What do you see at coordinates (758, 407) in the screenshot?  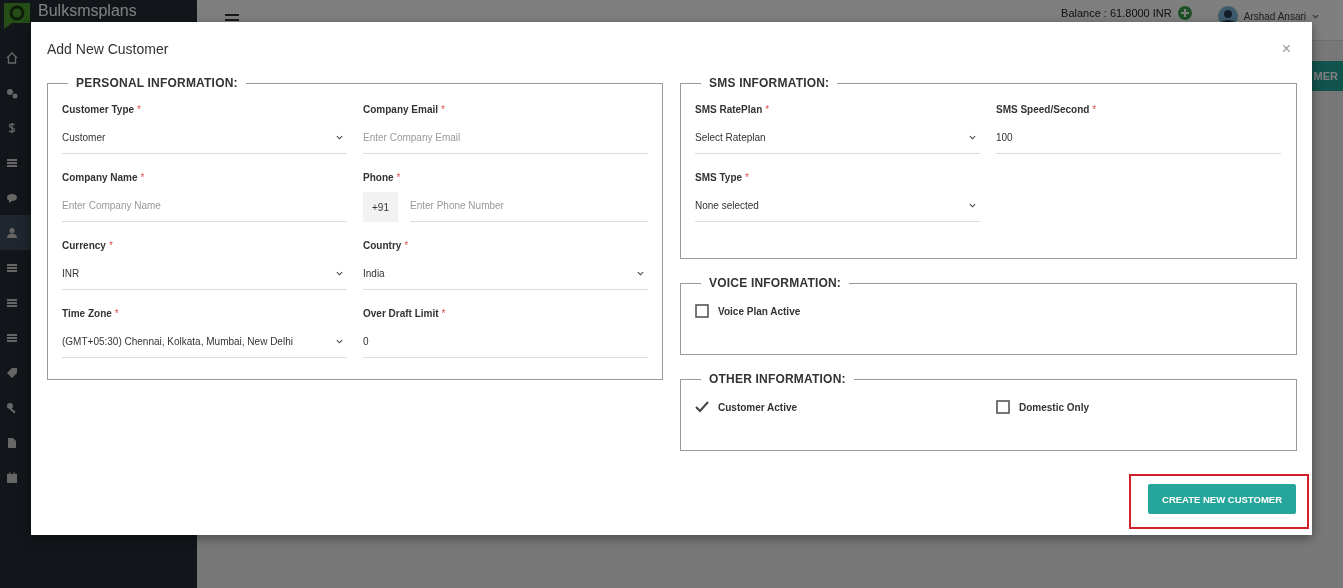 I see `checkbox-label: Customer Active` at bounding box center [758, 407].